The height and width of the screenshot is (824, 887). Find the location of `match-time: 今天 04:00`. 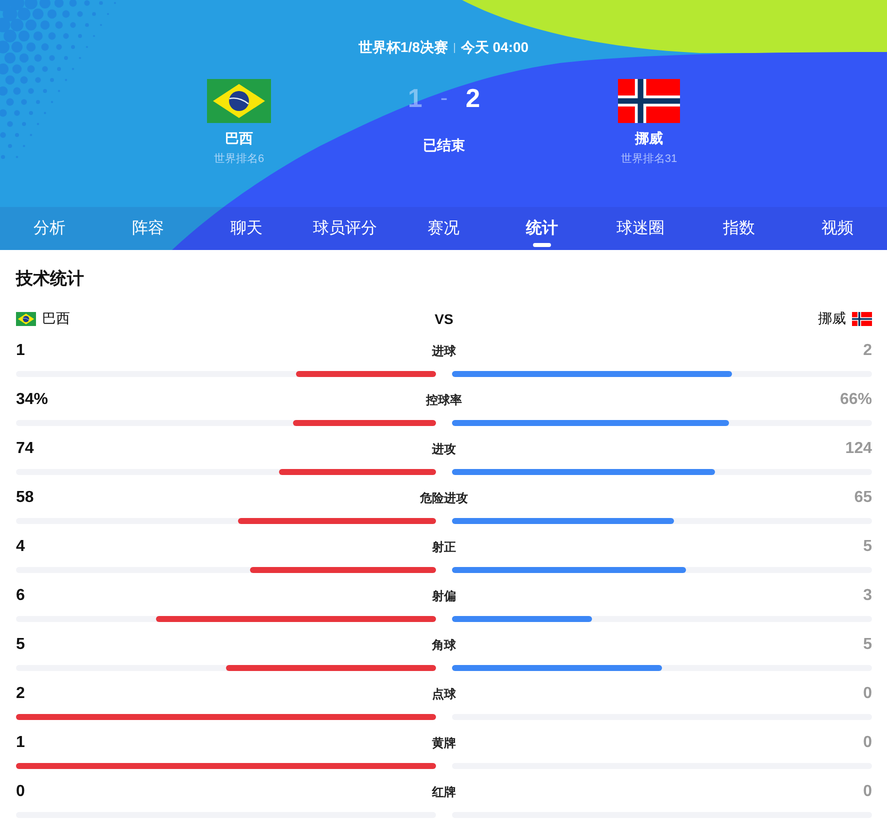

match-time: 今天 04:00 is located at coordinates (494, 48).